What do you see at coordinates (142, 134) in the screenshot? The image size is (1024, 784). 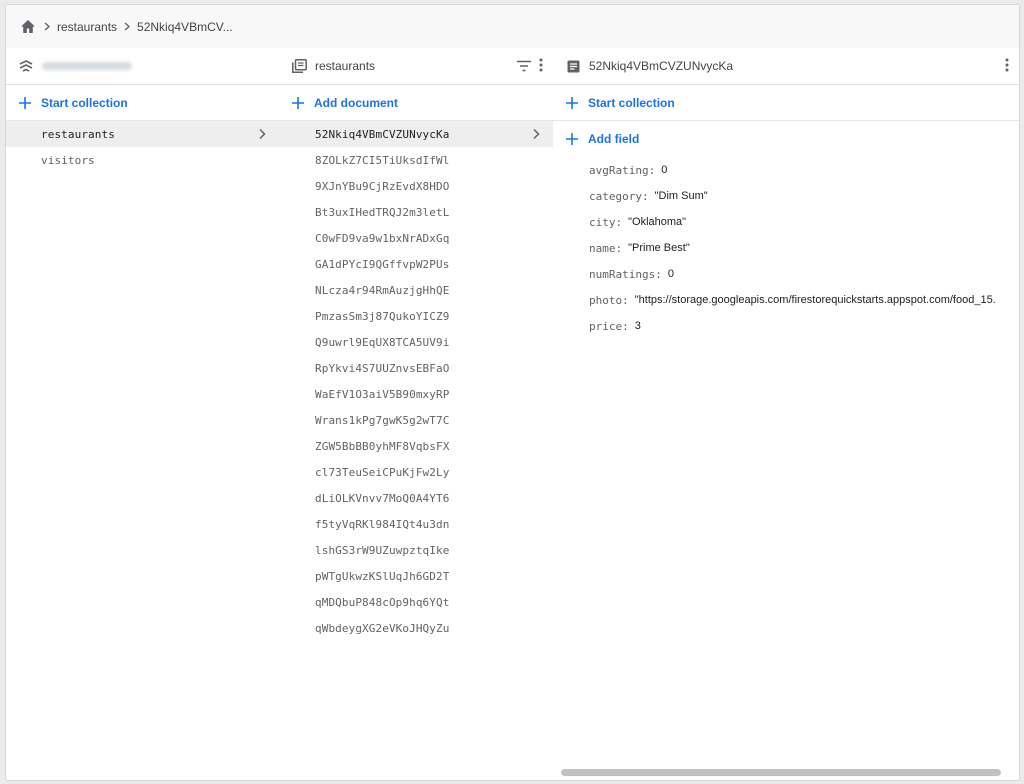 I see `collection-item-restaurants: restaurants` at bounding box center [142, 134].